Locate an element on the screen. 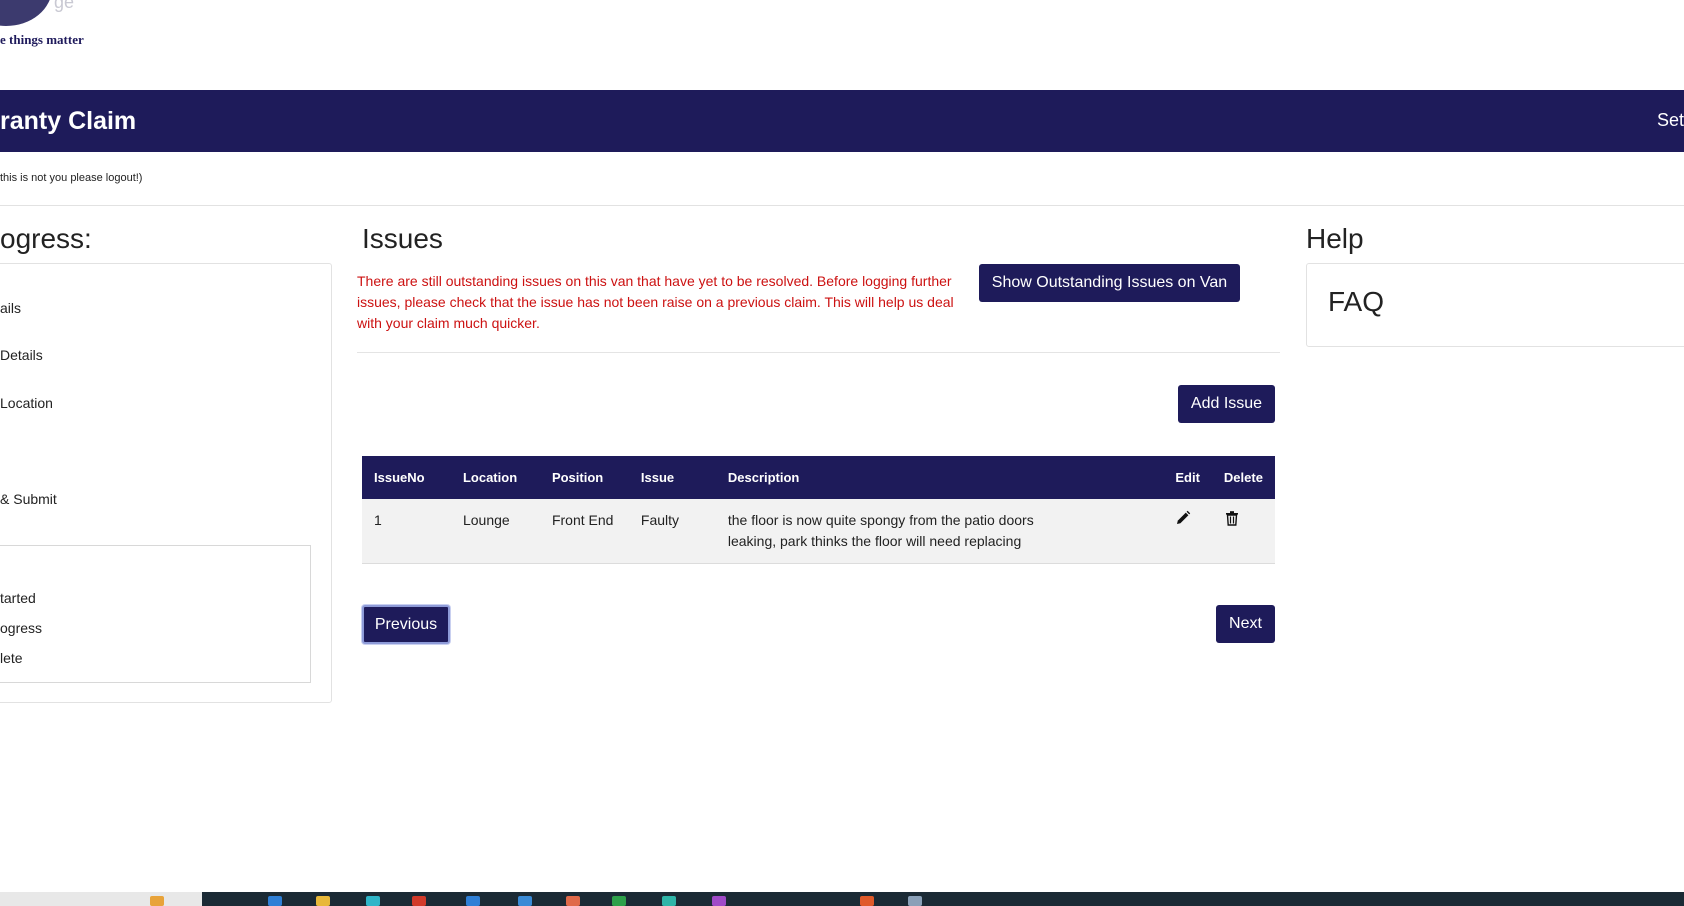 This screenshot has height=906, width=1684. help-heading: Help is located at coordinates (1335, 238).